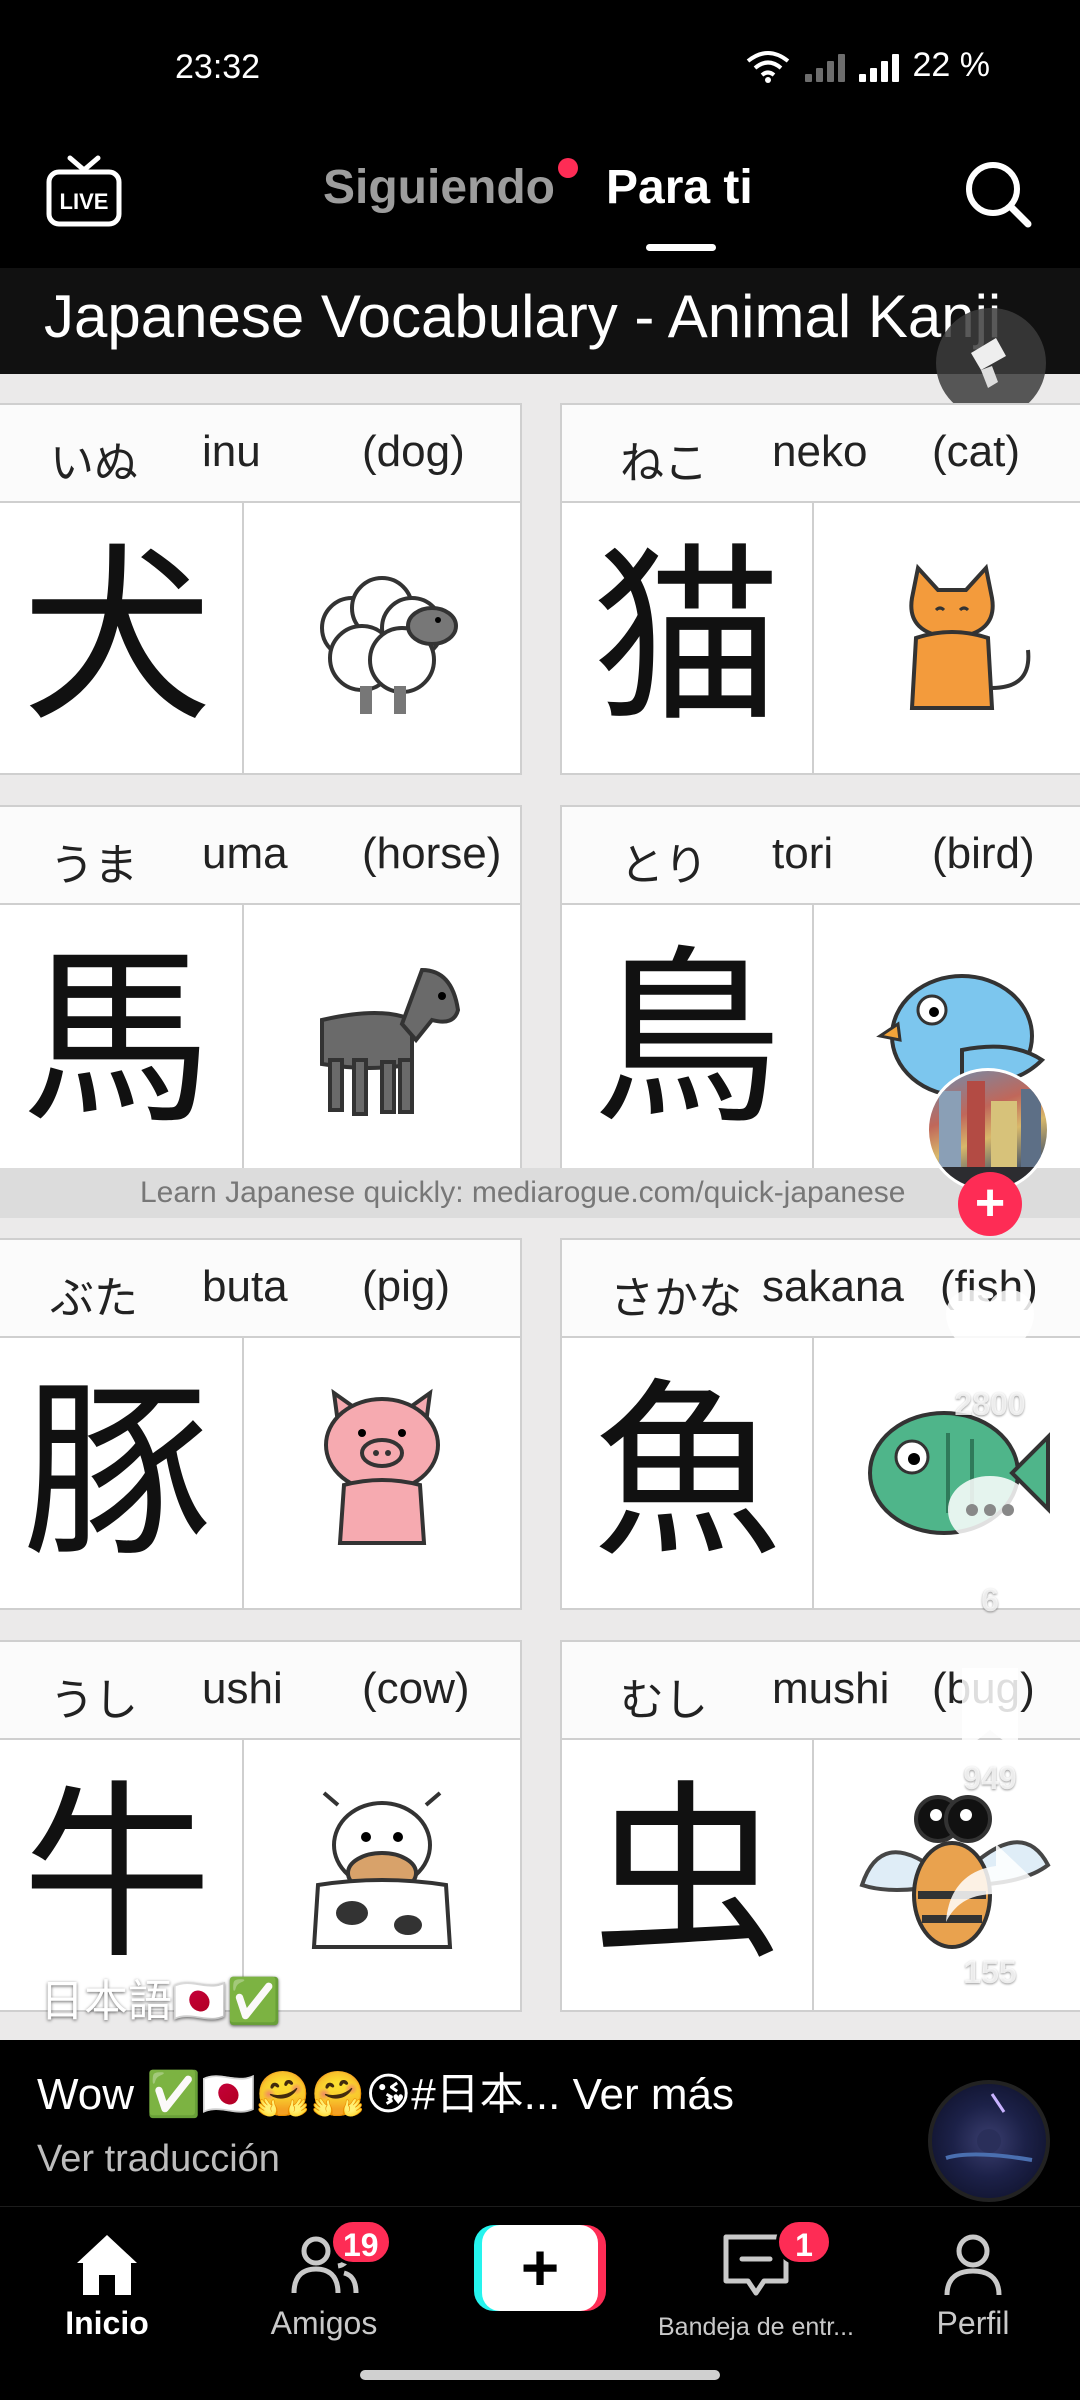  What do you see at coordinates (833, 1286) in the screenshot?
I see `card-romaji: sakana` at bounding box center [833, 1286].